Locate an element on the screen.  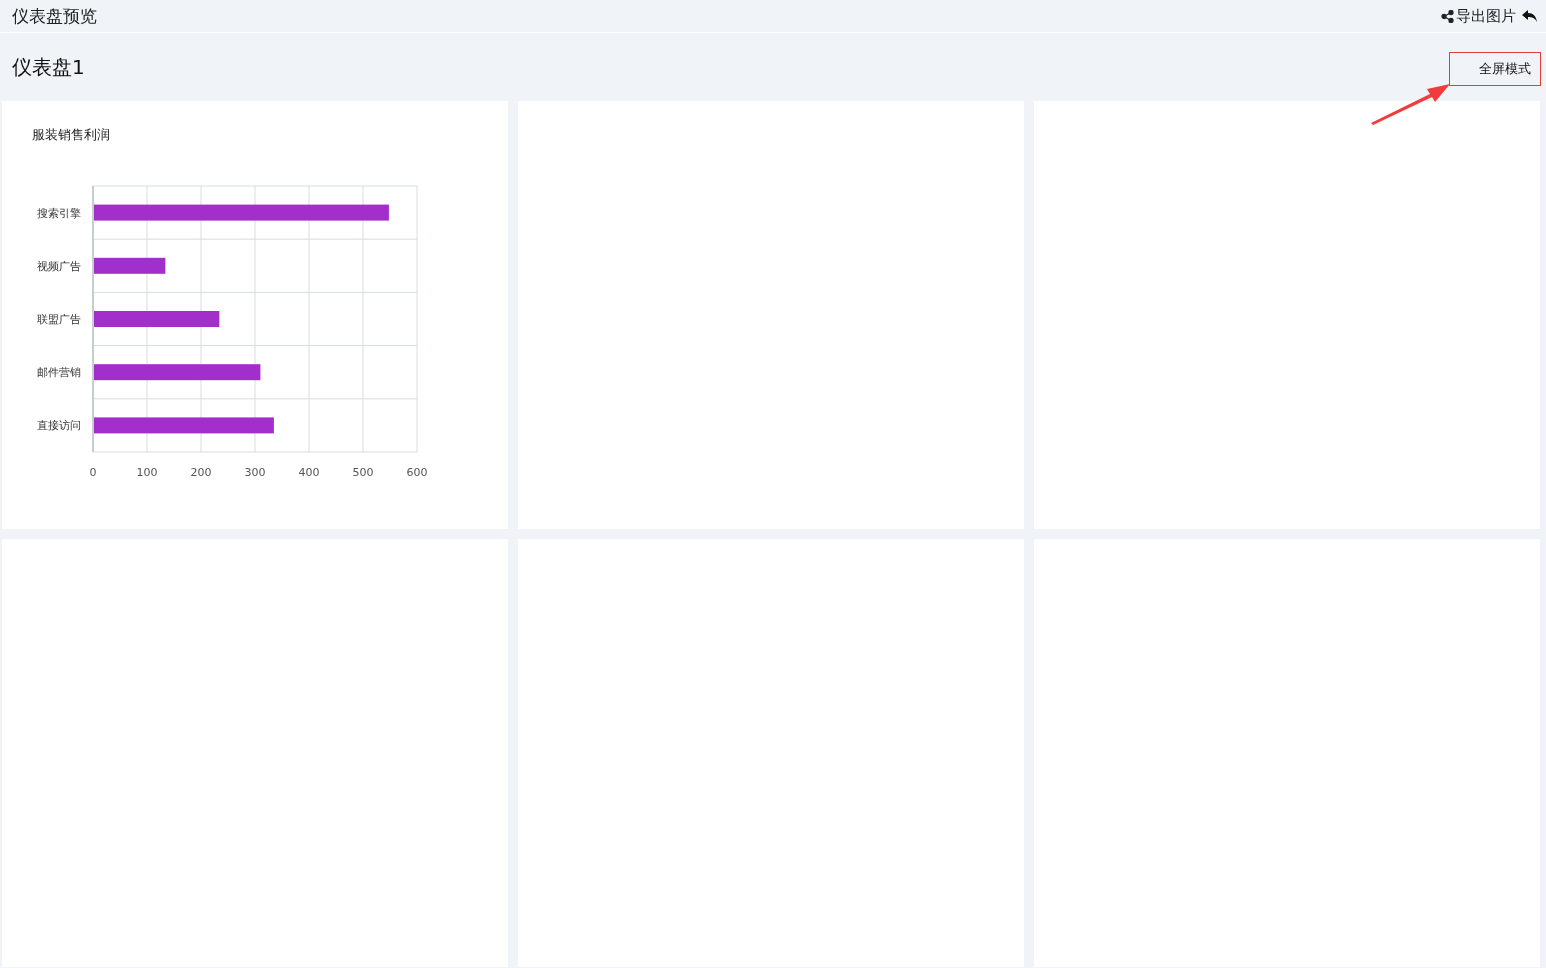
dashboard-title: 仪表盘1 is located at coordinates (48, 67).